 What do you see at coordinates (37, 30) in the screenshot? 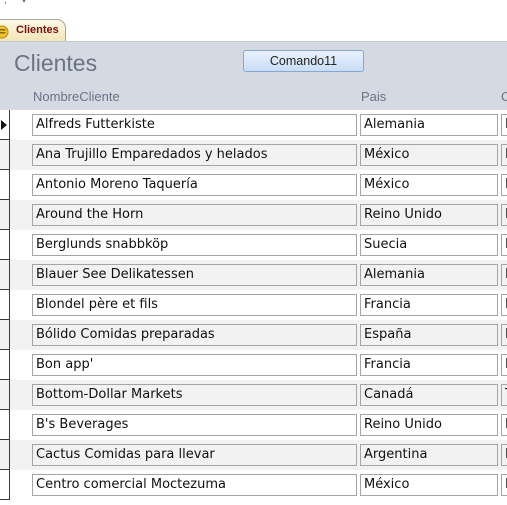
I see `tab-label: Clientes` at bounding box center [37, 30].